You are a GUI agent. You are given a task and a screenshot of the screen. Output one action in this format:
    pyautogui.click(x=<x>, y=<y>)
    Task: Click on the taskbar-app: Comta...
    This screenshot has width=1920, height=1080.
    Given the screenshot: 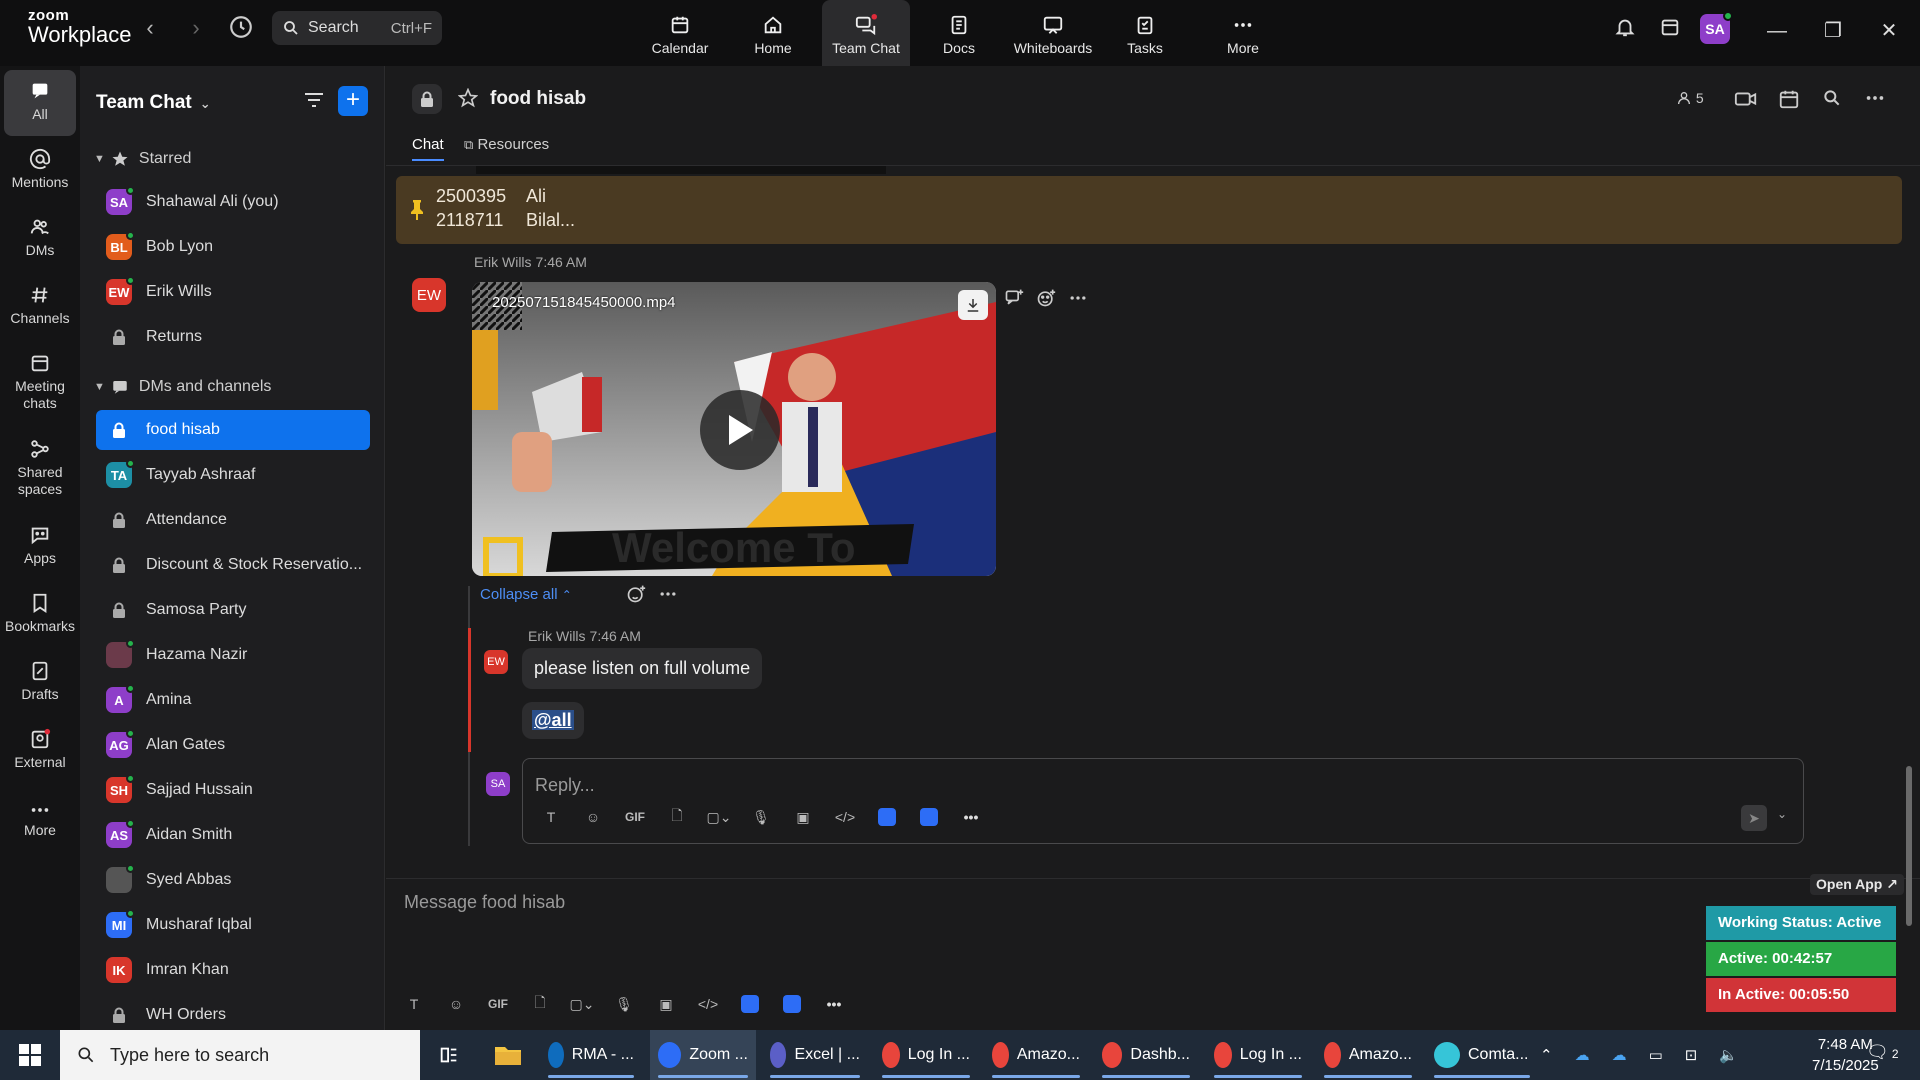 What is the action you would take?
    pyautogui.click(x=1482, y=1055)
    